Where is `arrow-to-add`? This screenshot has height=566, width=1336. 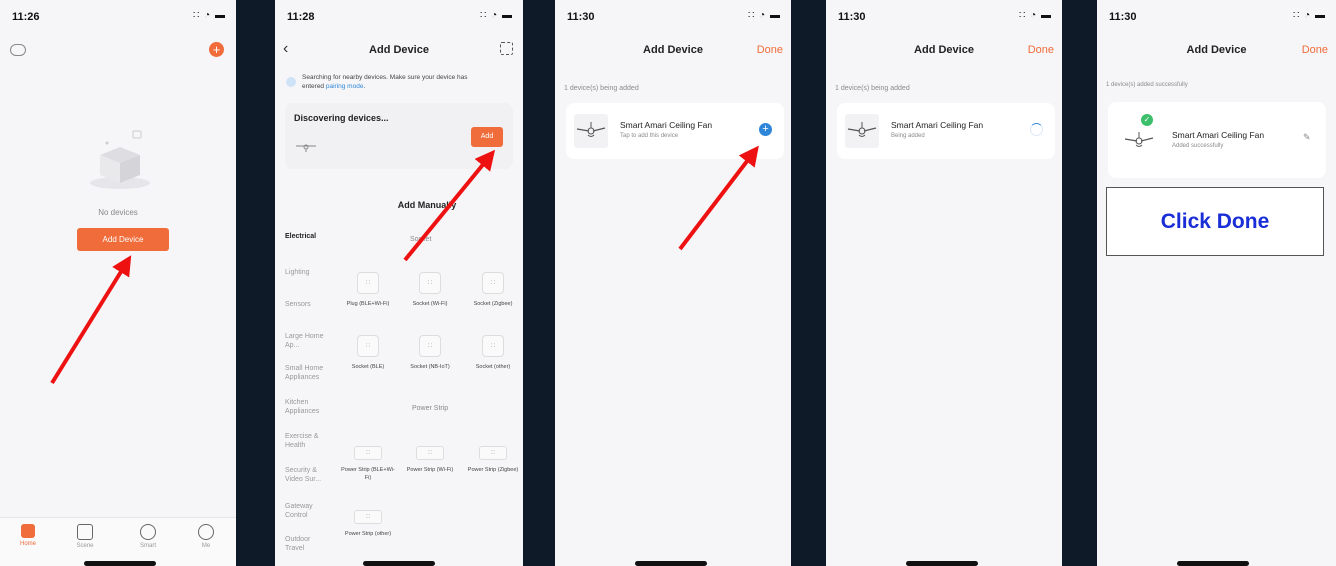 arrow-to-add is located at coordinates (449, 205).